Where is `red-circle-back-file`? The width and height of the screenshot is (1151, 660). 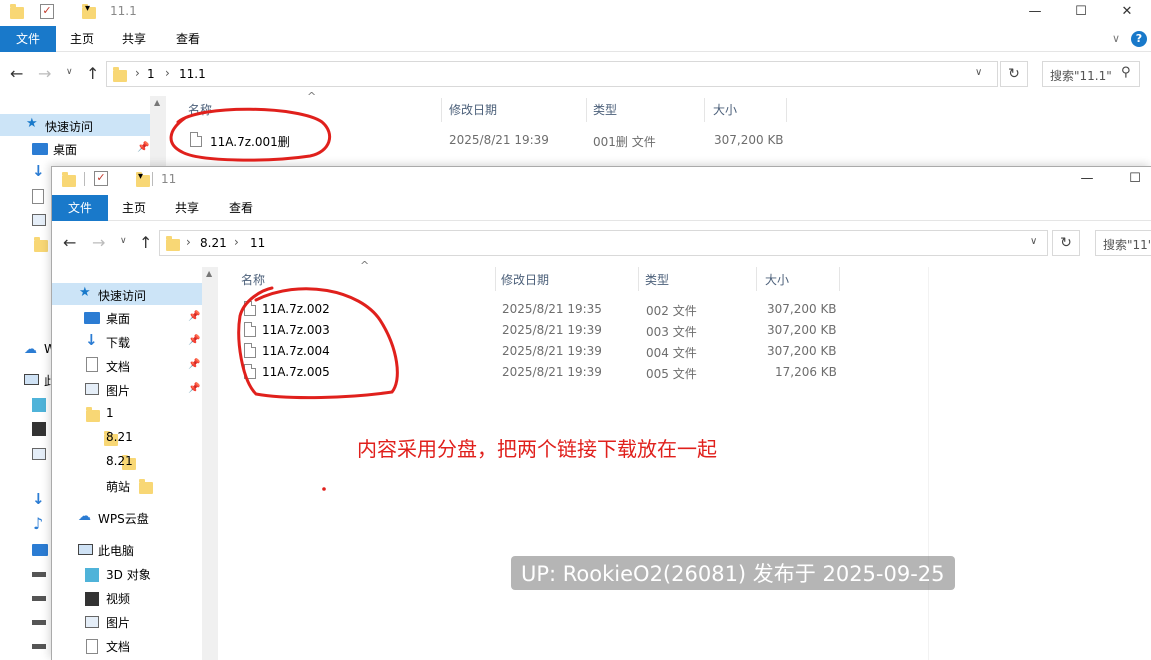
red-circle-back-file is located at coordinates (250, 134).